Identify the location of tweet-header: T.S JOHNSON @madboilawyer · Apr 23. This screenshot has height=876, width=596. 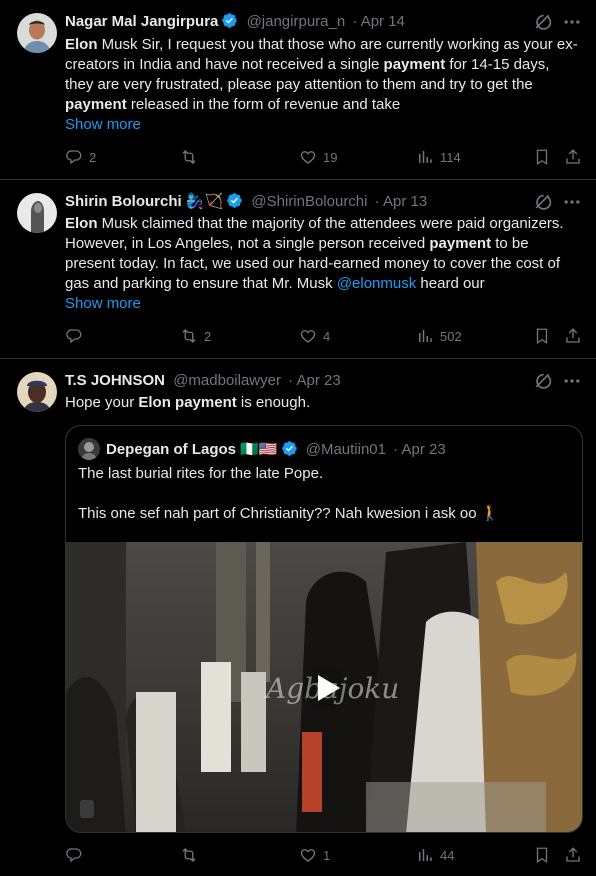
(295, 381).